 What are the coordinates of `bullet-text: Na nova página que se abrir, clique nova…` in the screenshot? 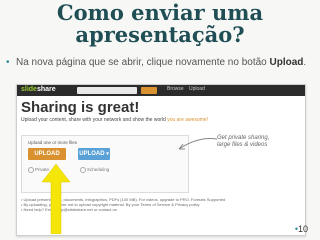 It's located at (143, 62).